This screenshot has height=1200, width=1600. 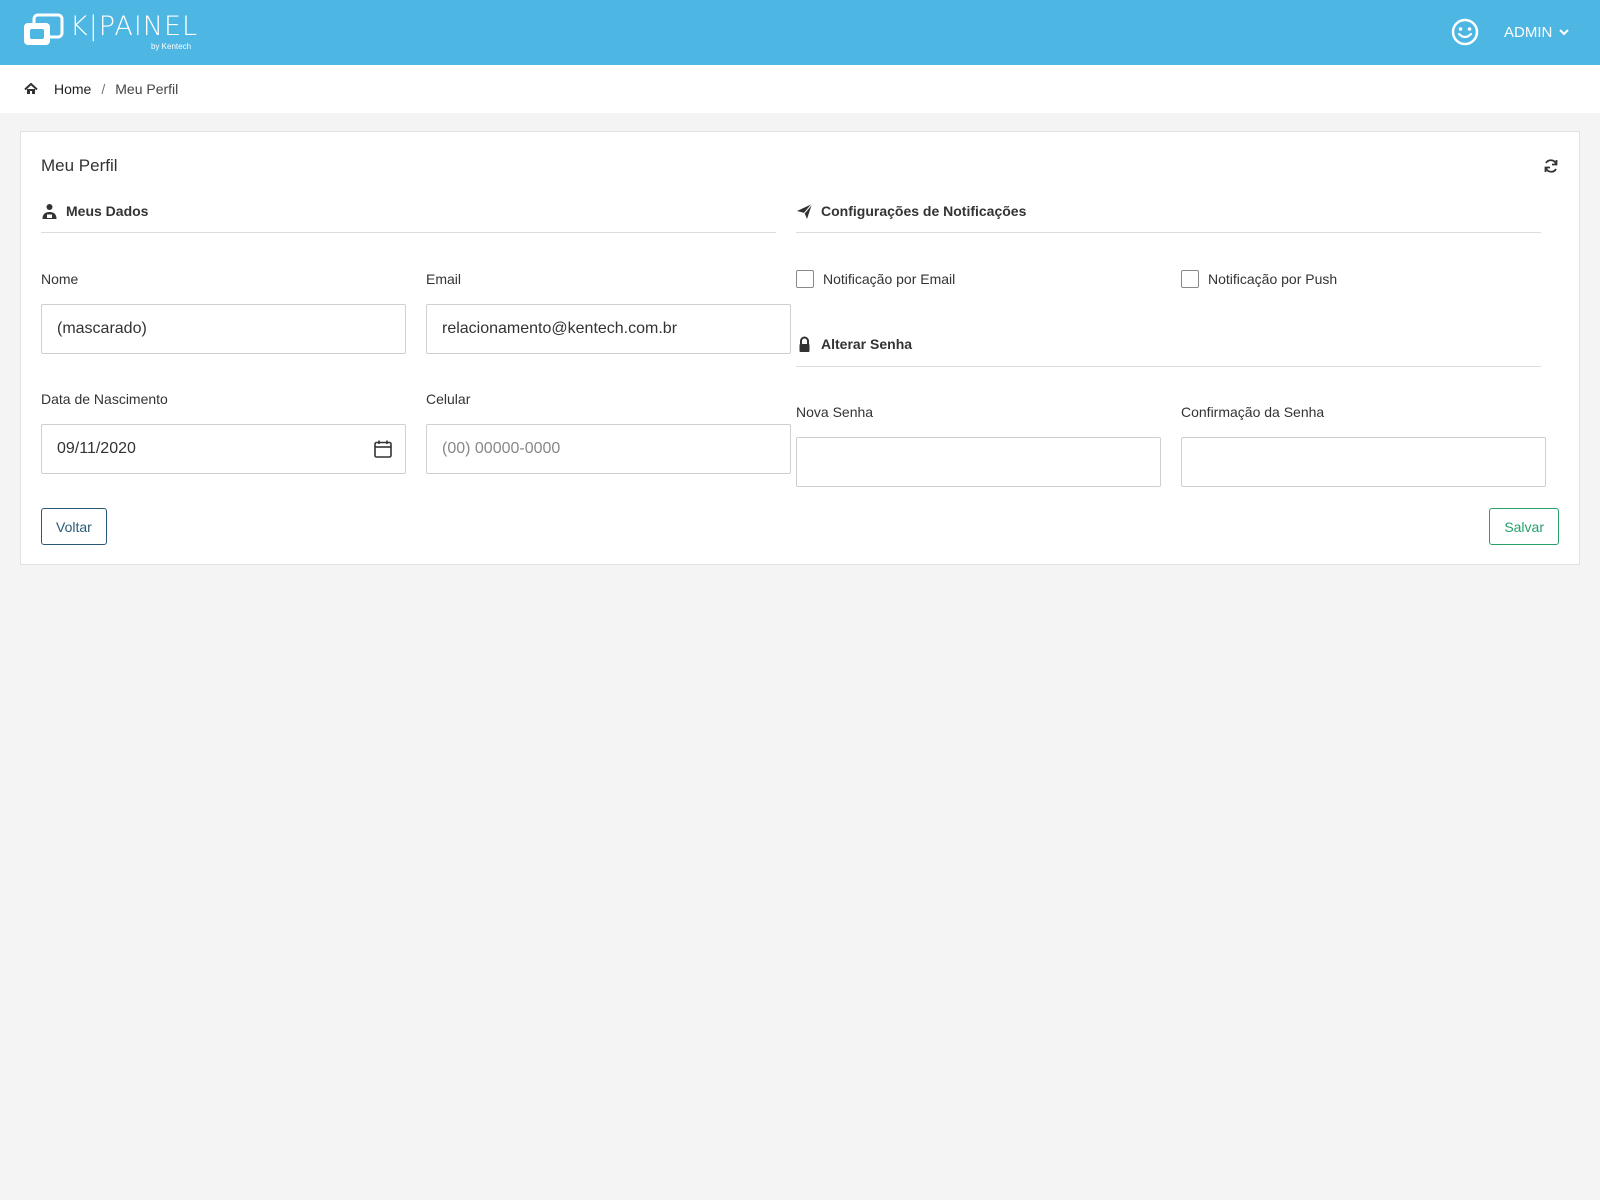 I want to click on nome-input, so click(x=223, y=329).